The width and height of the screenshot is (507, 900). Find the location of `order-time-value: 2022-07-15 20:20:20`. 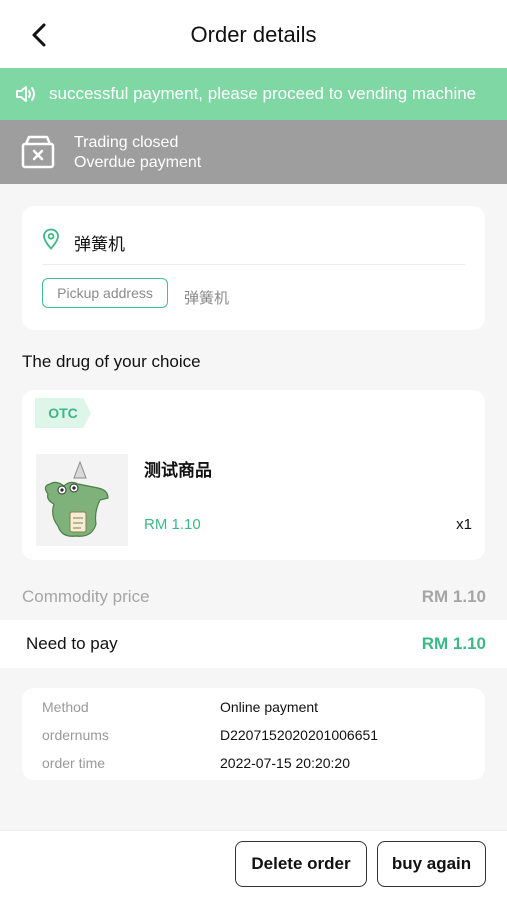

order-time-value: 2022-07-15 20:20:20 is located at coordinates (285, 763).